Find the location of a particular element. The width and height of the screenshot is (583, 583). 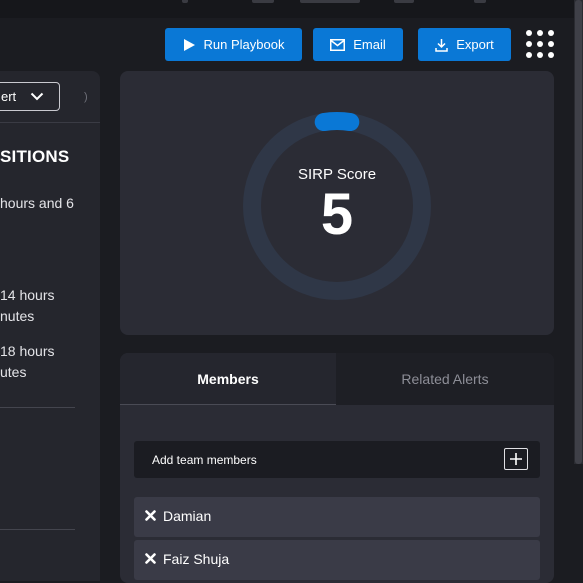

paren-fragment: ) is located at coordinates (86, 97).